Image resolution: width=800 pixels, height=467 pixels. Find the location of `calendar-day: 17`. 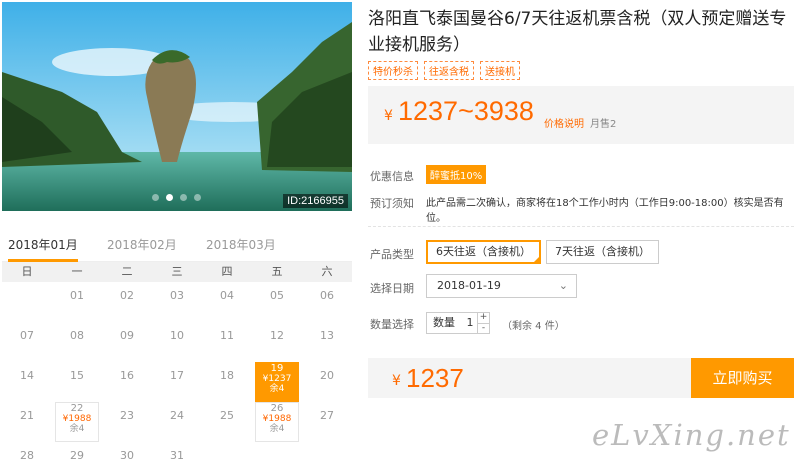

calendar-day: 17 is located at coordinates (177, 382).